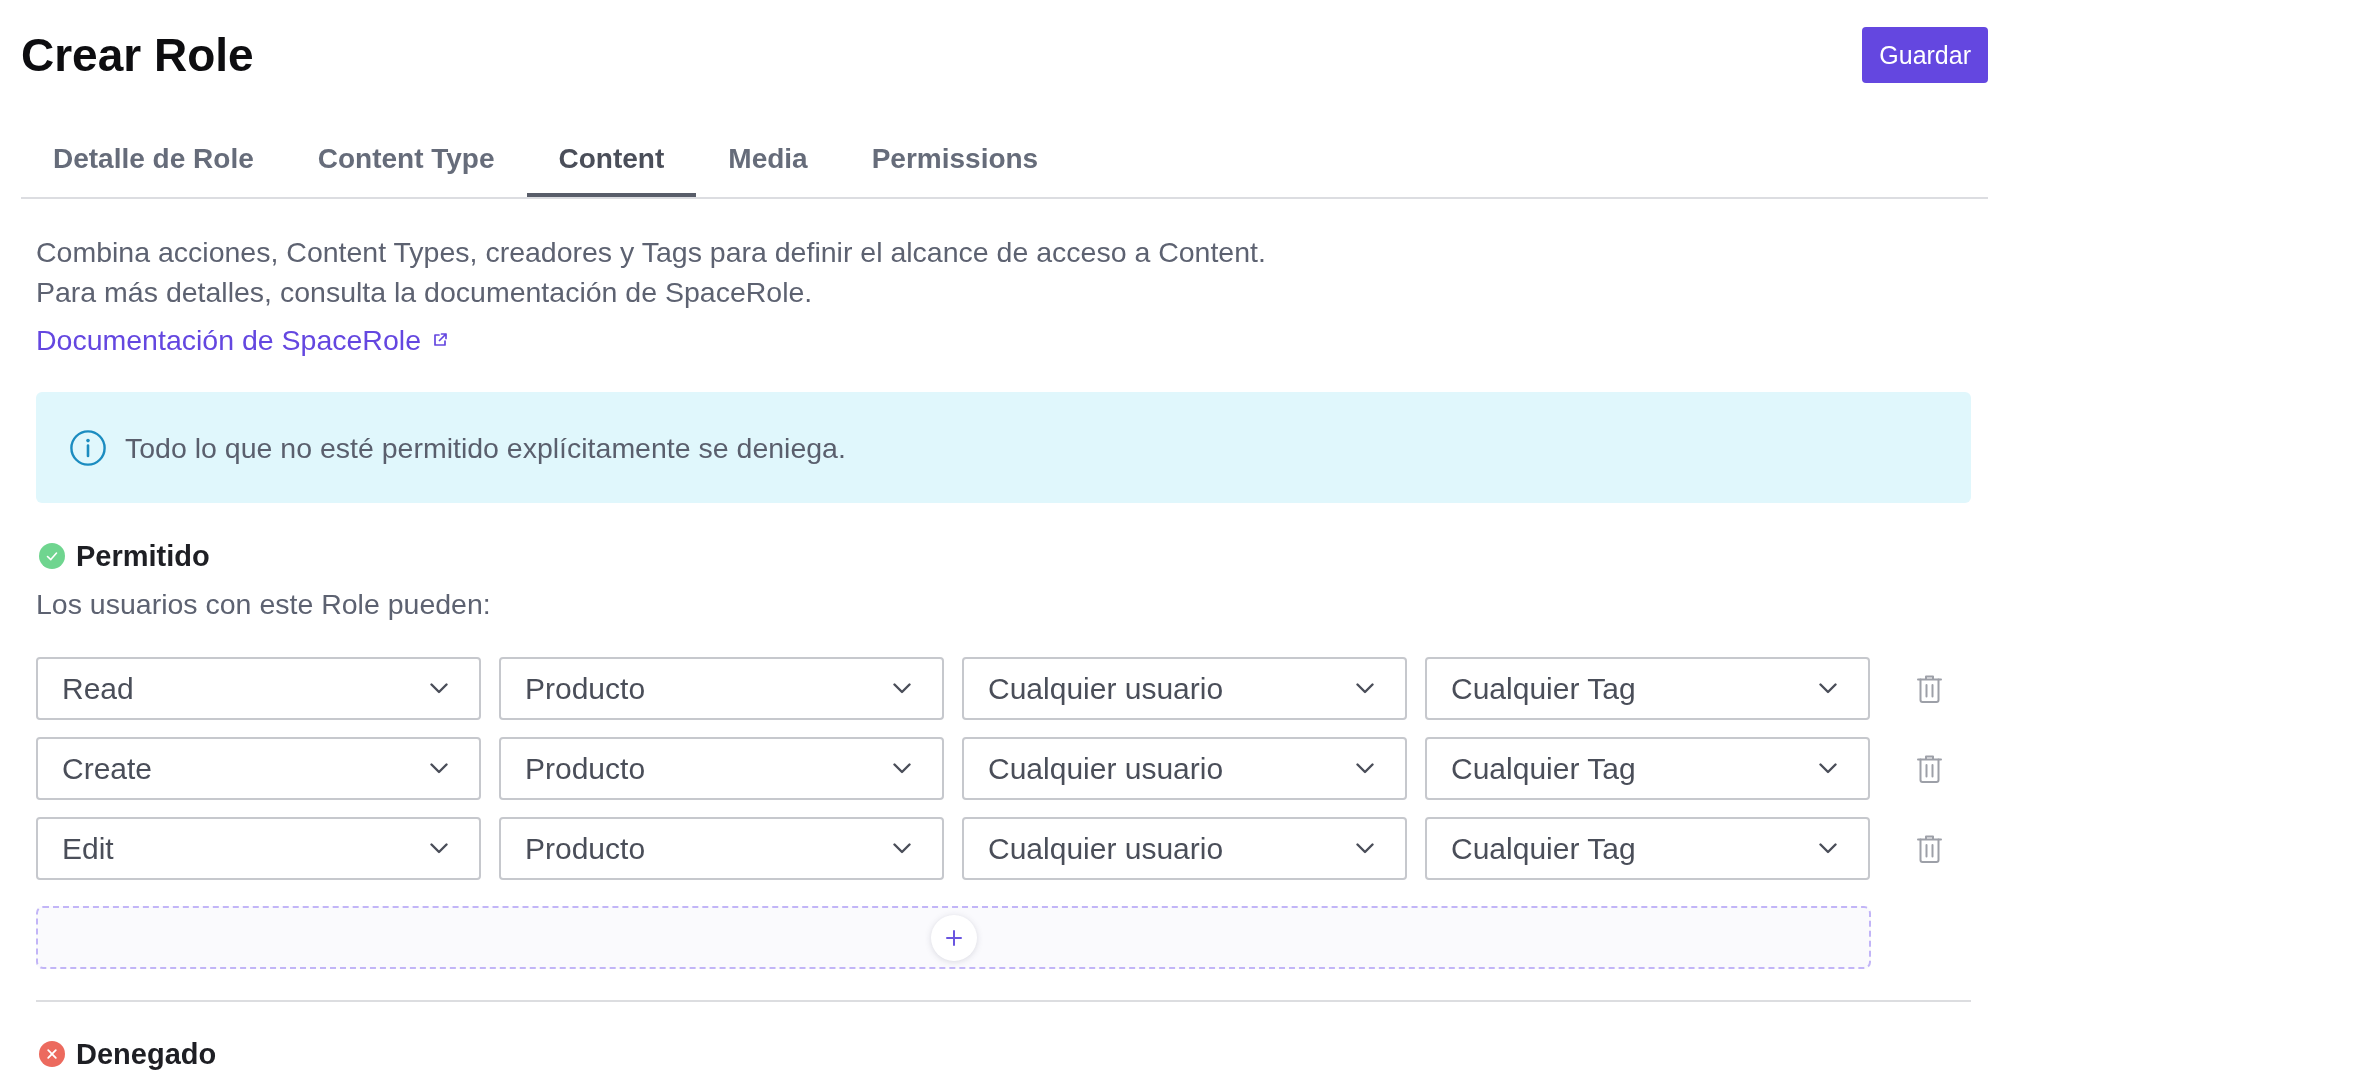 This screenshot has height=1080, width=2356. What do you see at coordinates (440, 340) in the screenshot?
I see `external-link-icon` at bounding box center [440, 340].